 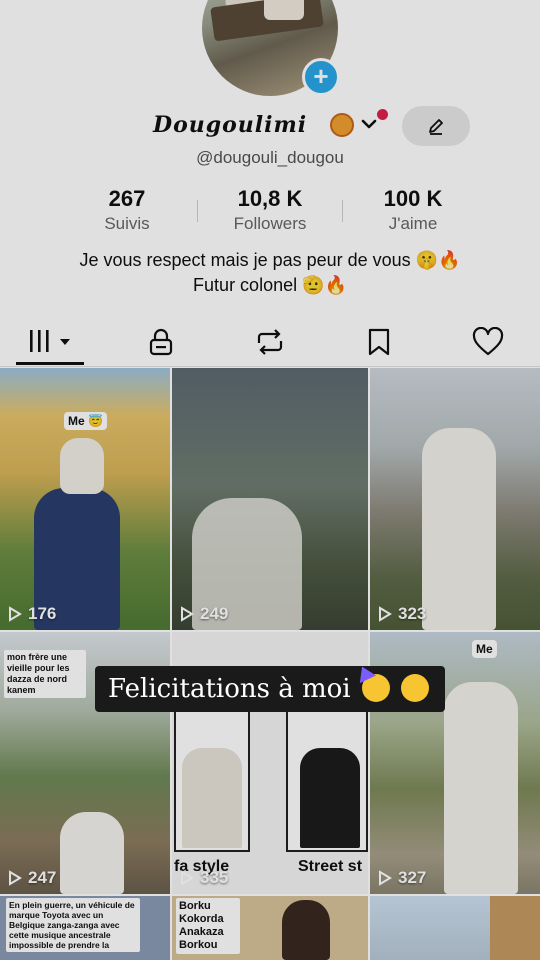 I want to click on chevron-down-icon, so click(x=369, y=124).